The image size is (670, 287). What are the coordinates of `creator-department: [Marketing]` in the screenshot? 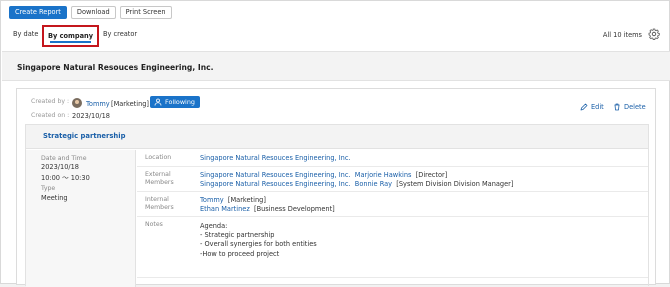 It's located at (130, 104).